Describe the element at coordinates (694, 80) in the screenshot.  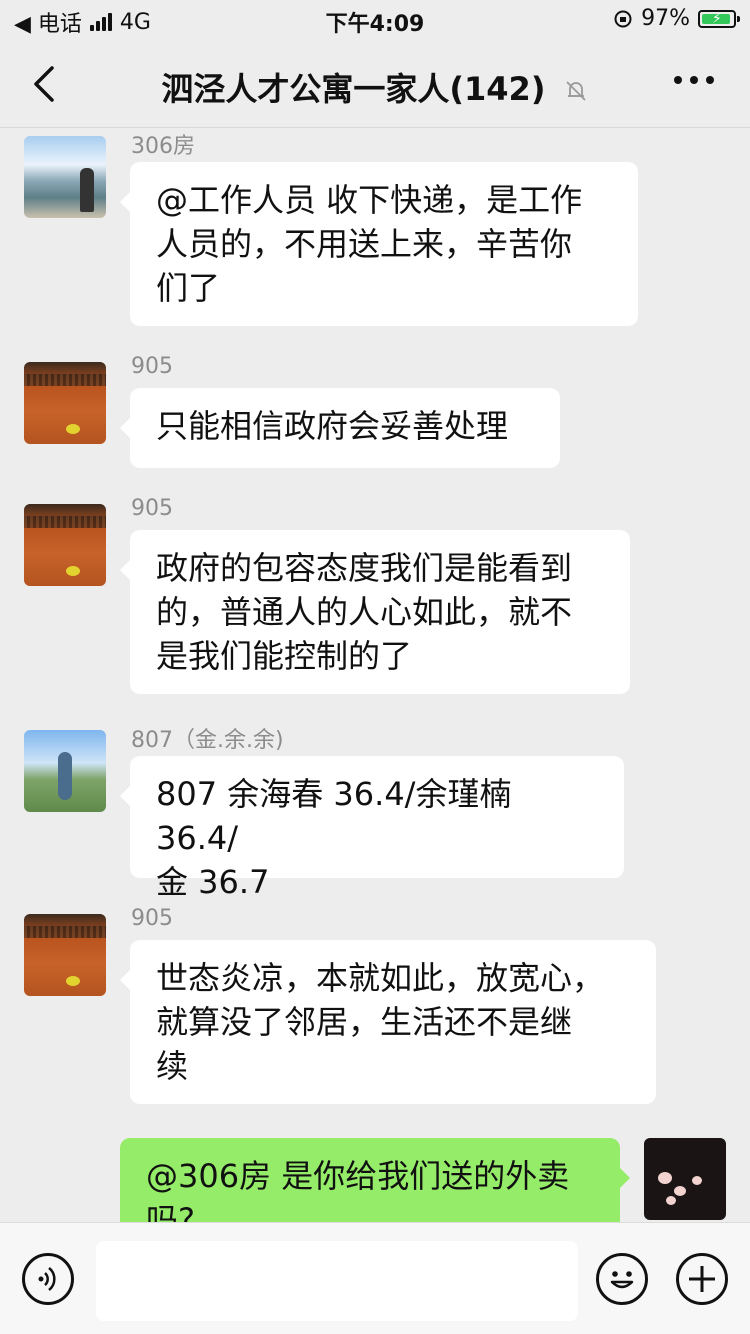
I see `more-horizontal-icon` at that location.